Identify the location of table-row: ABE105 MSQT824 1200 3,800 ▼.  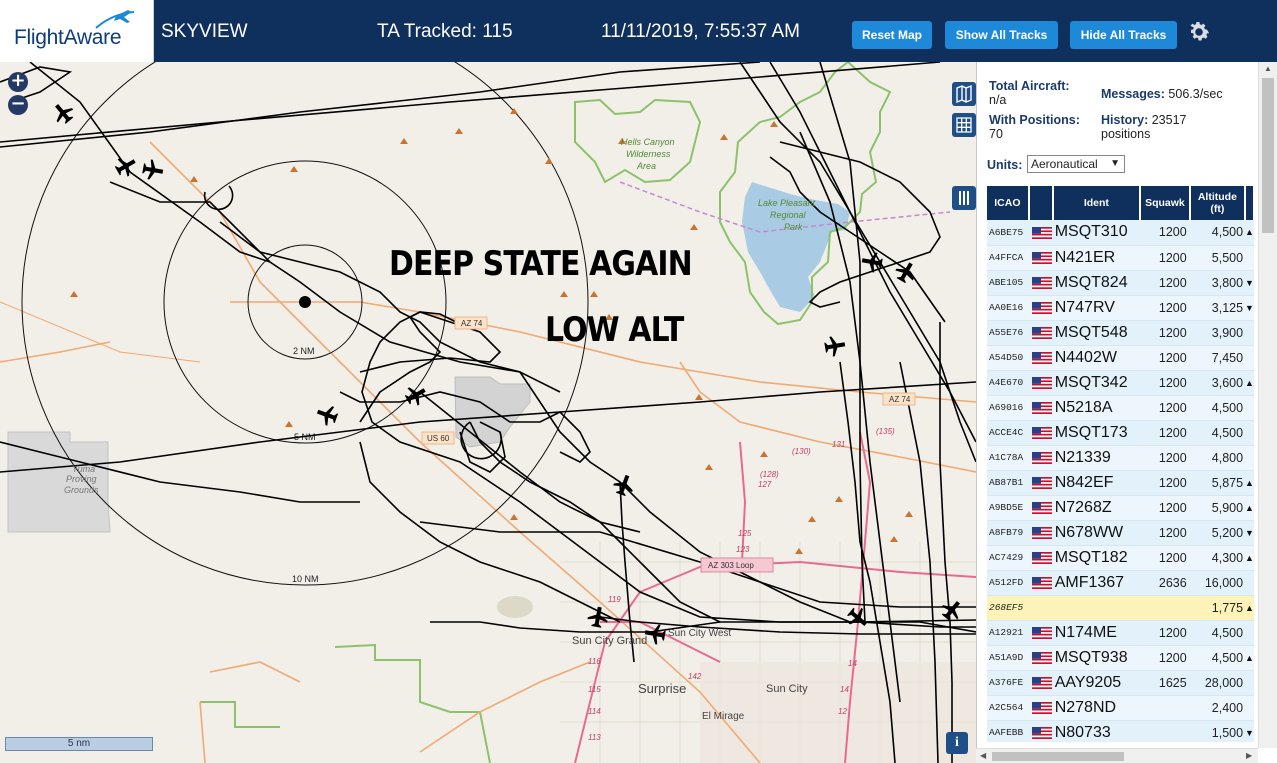
(1120, 283).